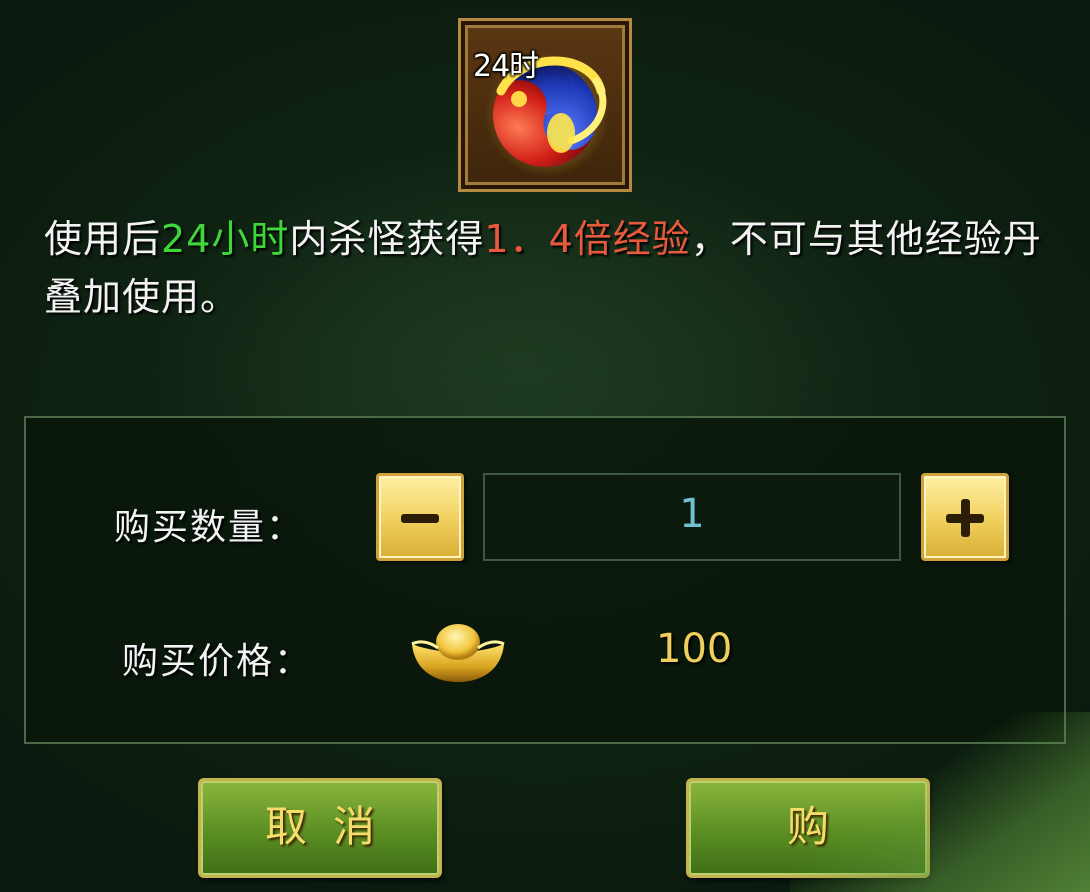 Image resolution: width=1090 pixels, height=892 pixels. Describe the element at coordinates (808, 828) in the screenshot. I see `buy-button: 购` at that location.